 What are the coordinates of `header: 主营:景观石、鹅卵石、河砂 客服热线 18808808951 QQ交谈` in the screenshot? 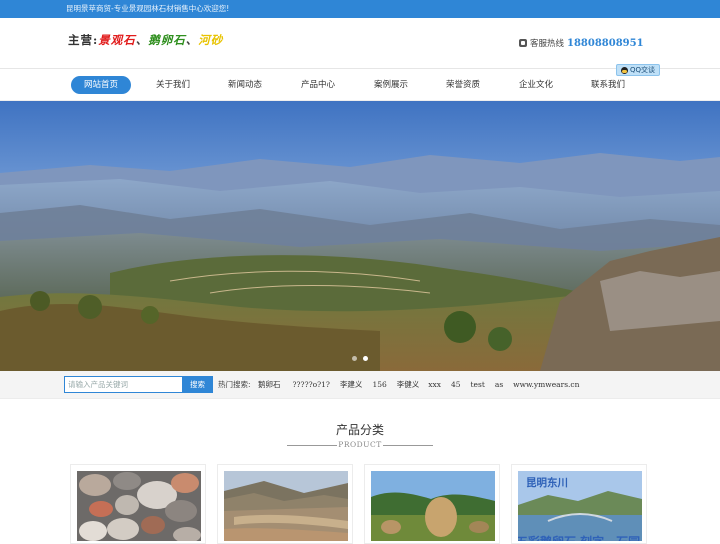 It's located at (360, 47).